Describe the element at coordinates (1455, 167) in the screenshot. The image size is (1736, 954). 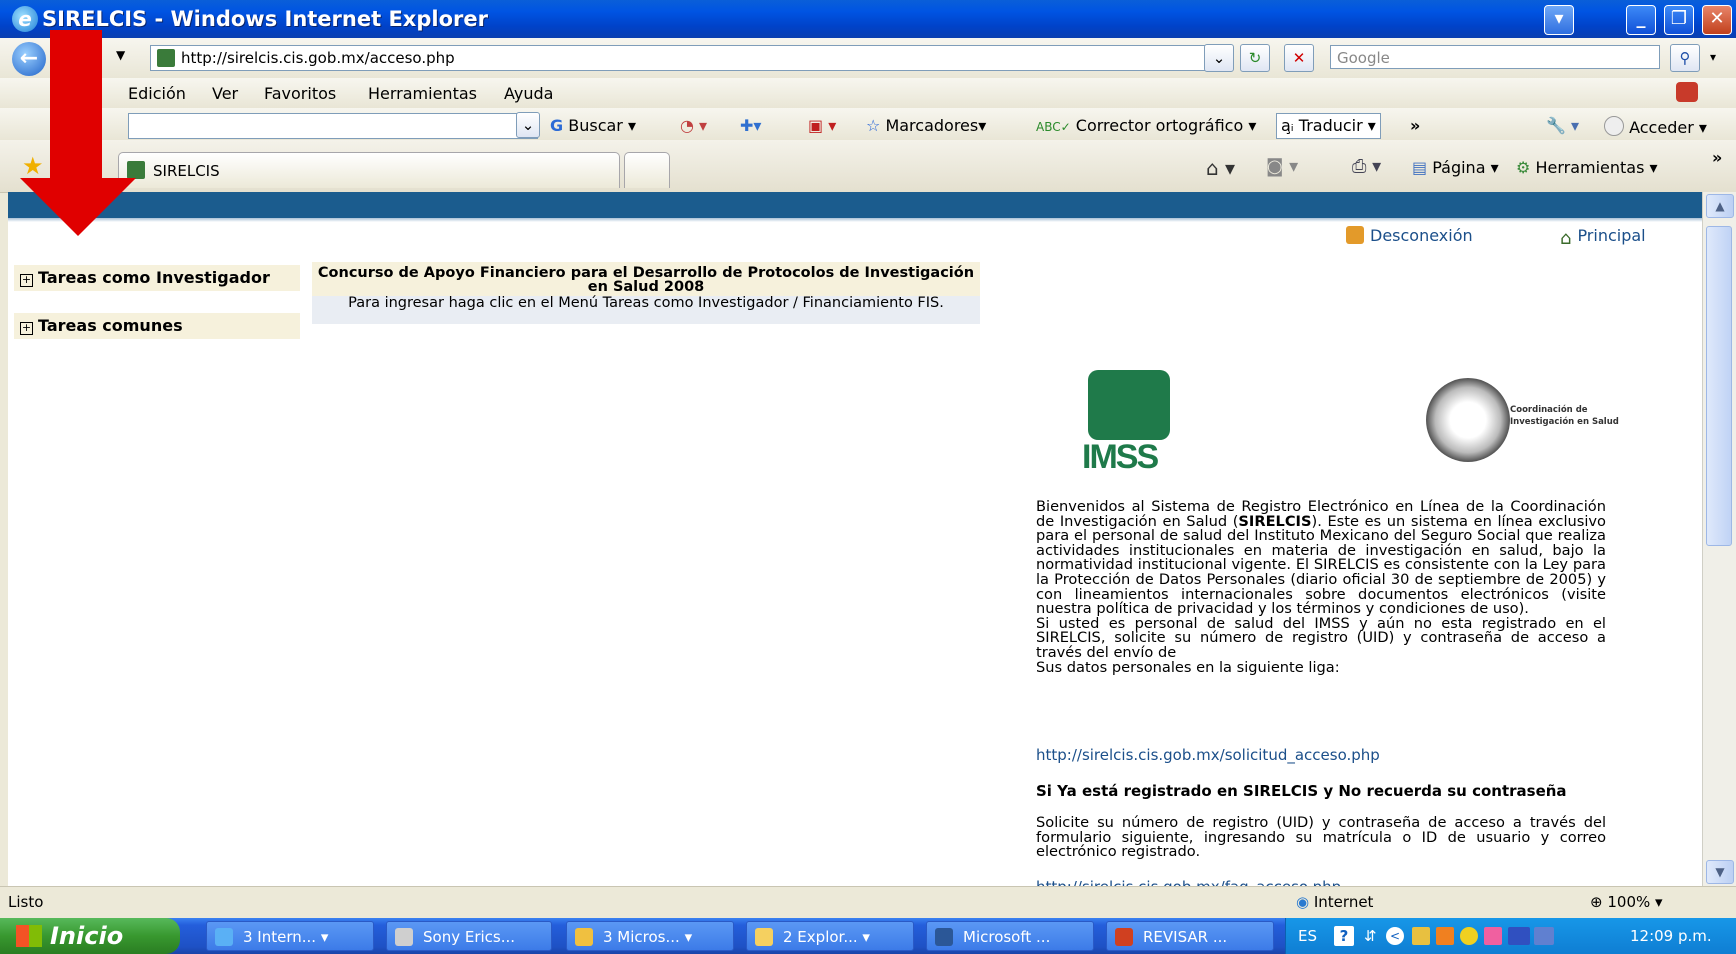
I see `pagina-button: ▤ Página ▾` at that location.